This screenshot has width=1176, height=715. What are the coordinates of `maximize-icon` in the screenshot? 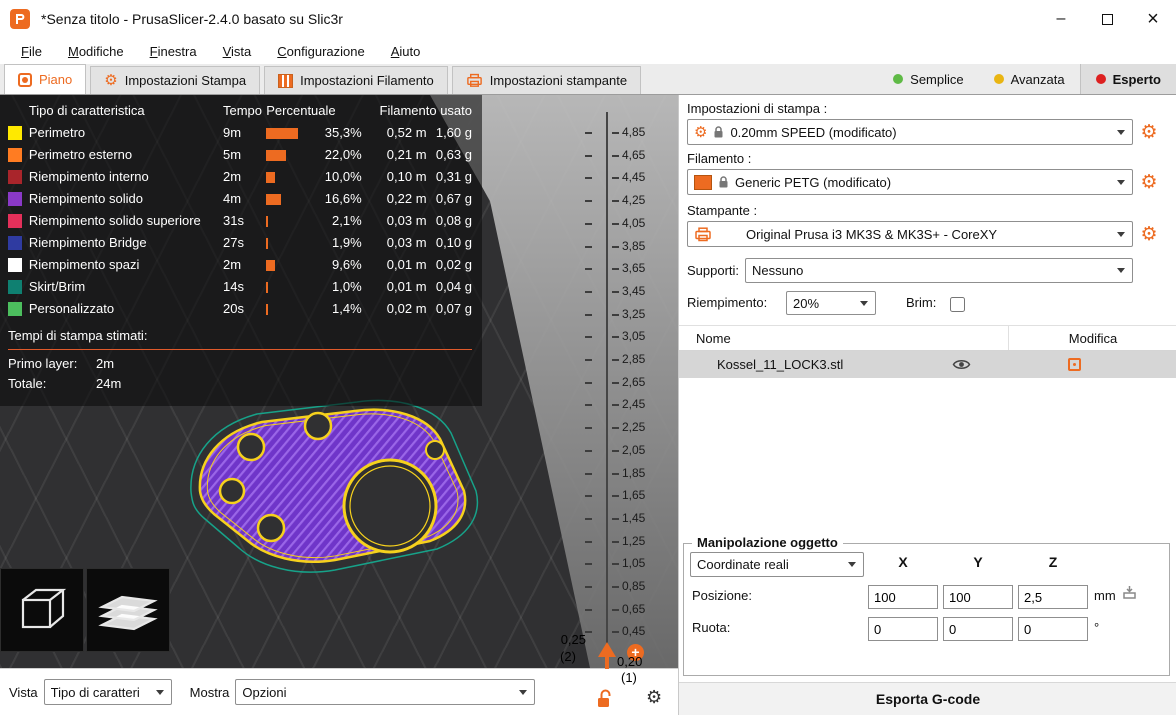 It's located at (1107, 19).